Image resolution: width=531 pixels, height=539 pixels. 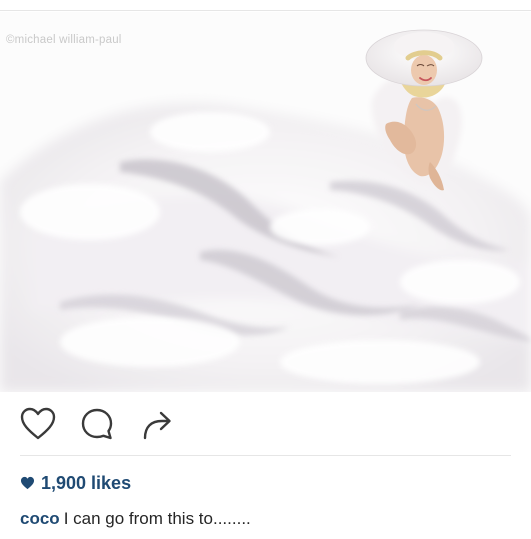 What do you see at coordinates (27, 483) in the screenshot?
I see `heart-filled-icon` at bounding box center [27, 483].